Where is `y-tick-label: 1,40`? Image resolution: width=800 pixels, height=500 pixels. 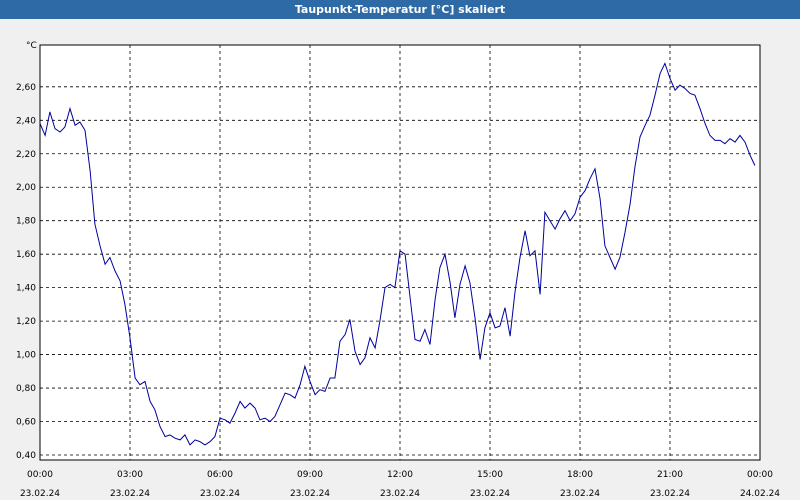 y-tick-label: 1,40 is located at coordinates (26, 289).